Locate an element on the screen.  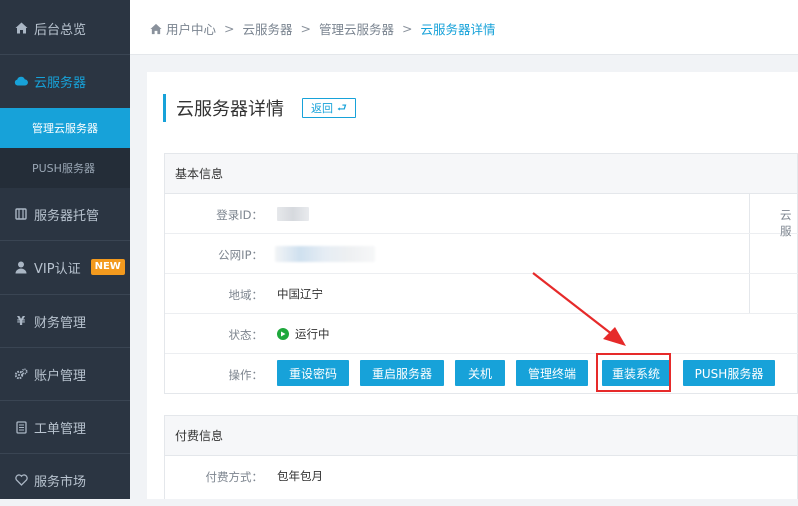
row-pay-method: 付费方式： 包年包月 is located at coordinates (481, 476).